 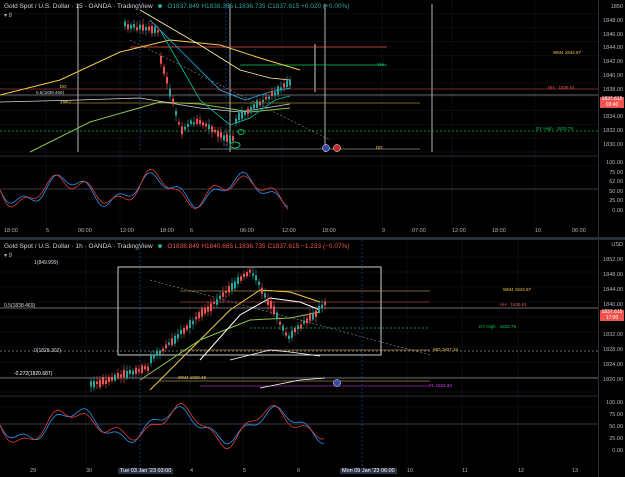 I want to click on yhi-level-label: YHi, so click(x=381, y=64).